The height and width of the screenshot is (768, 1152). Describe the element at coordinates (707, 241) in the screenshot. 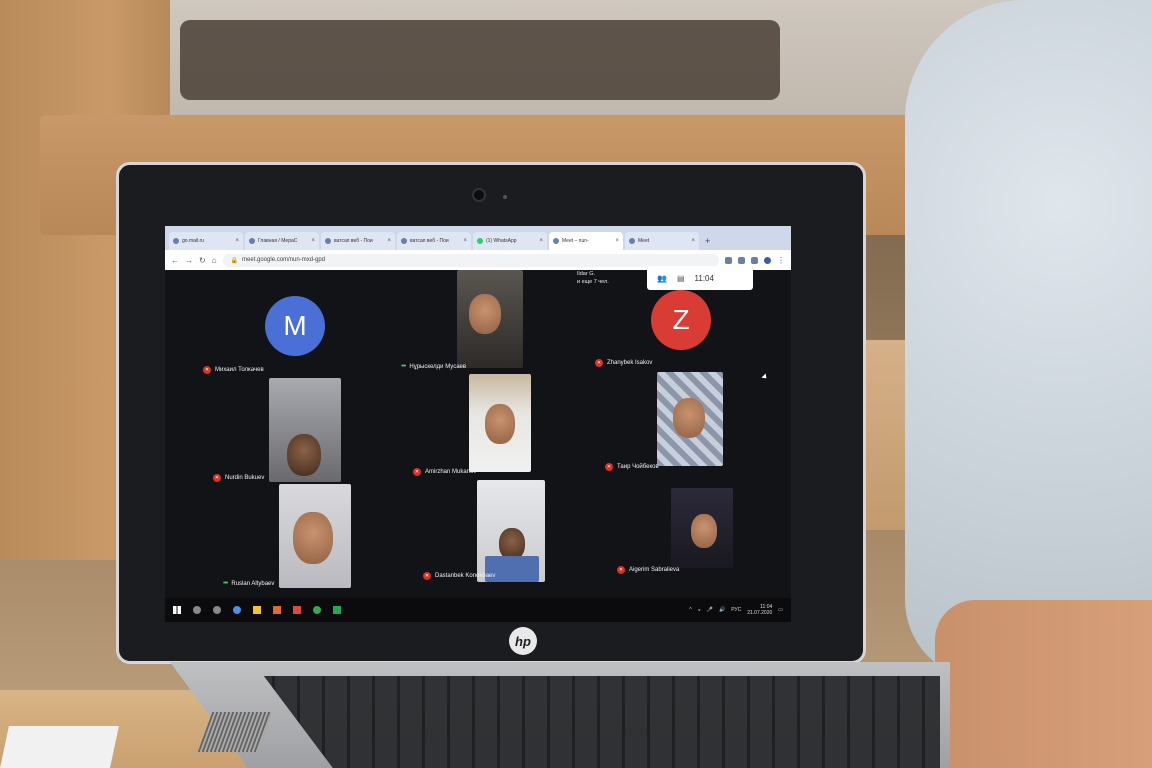

I see `new-tab-button: +` at that location.